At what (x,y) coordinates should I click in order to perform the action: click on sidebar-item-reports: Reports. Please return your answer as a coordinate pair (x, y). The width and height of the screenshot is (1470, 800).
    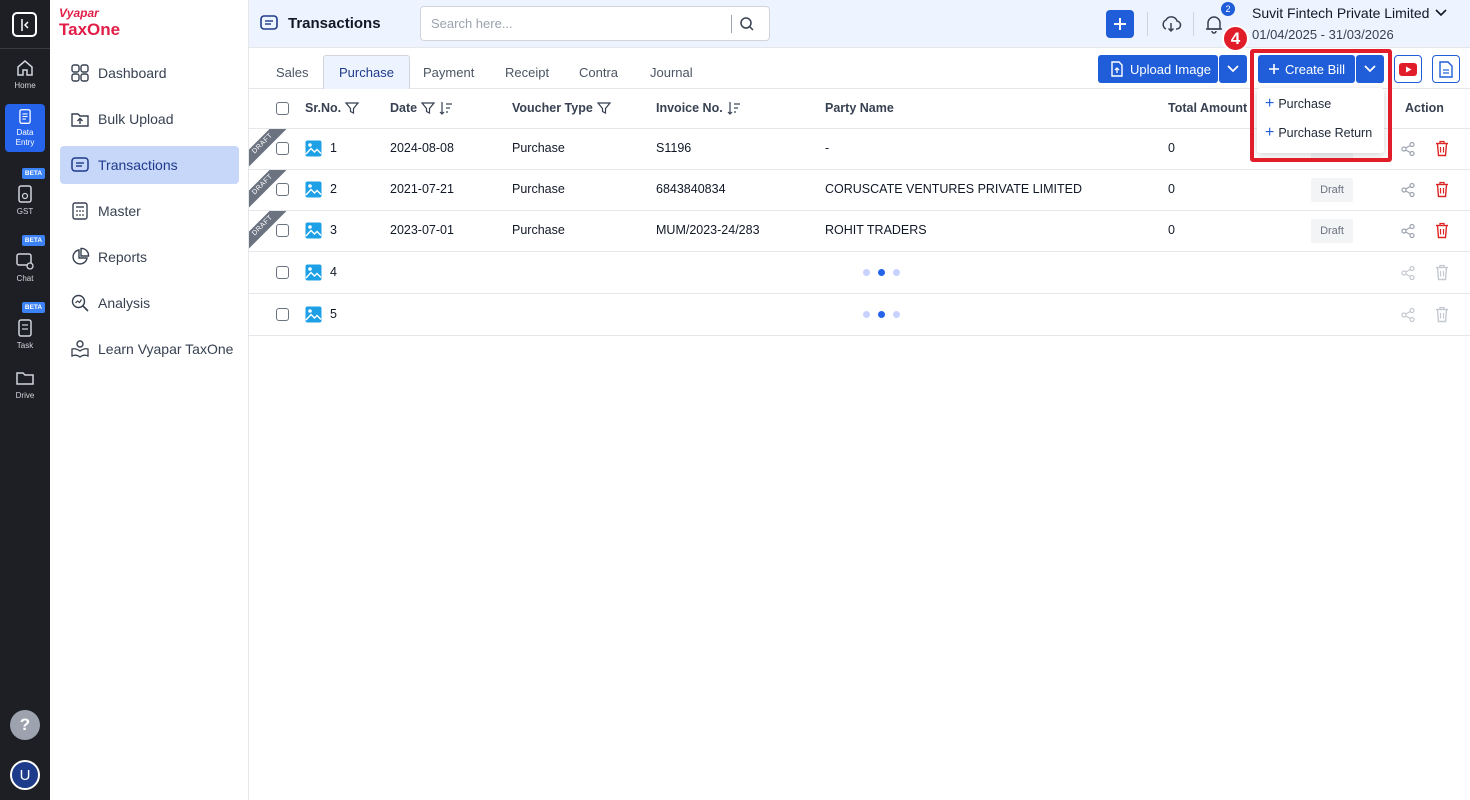
    Looking at the image, I should click on (149, 257).